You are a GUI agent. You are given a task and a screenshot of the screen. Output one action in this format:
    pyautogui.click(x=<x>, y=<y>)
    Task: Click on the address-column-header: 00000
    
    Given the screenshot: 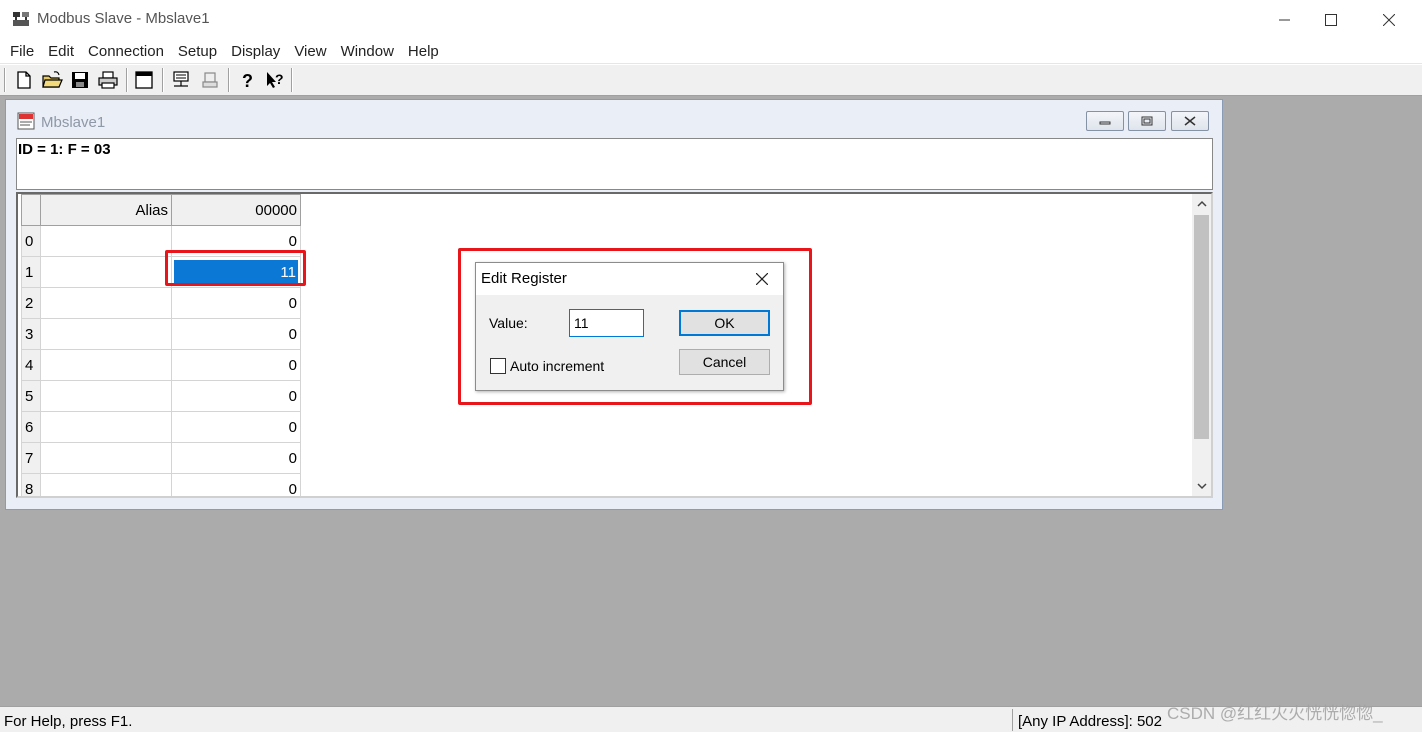 What is the action you would take?
    pyautogui.click(x=236, y=210)
    